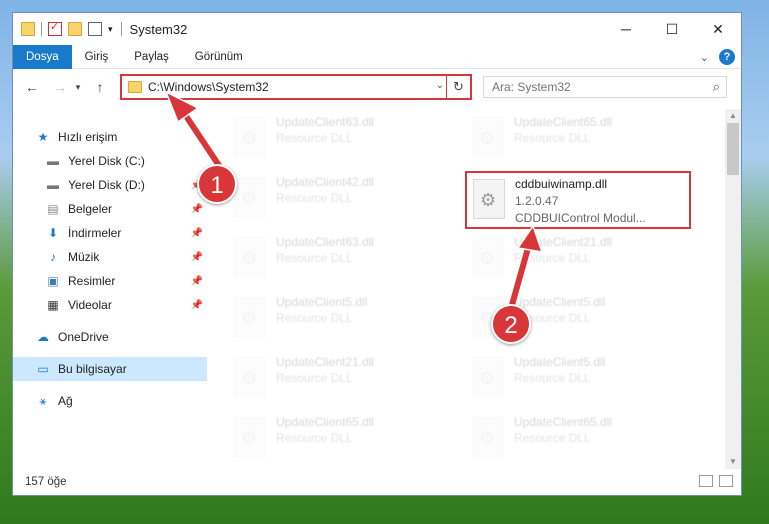  What do you see at coordinates (626, 29) in the screenshot?
I see `minimize-button: ─` at bounding box center [626, 29].